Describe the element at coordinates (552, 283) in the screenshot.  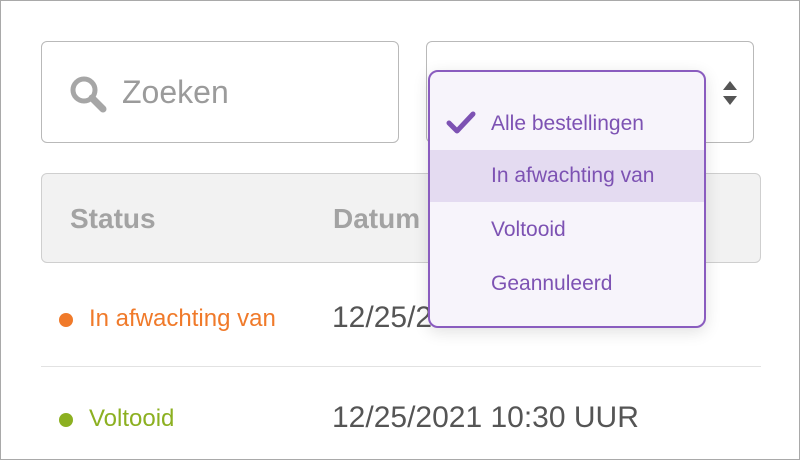
I see `dropdown-option-label: Geannuleerd` at that location.